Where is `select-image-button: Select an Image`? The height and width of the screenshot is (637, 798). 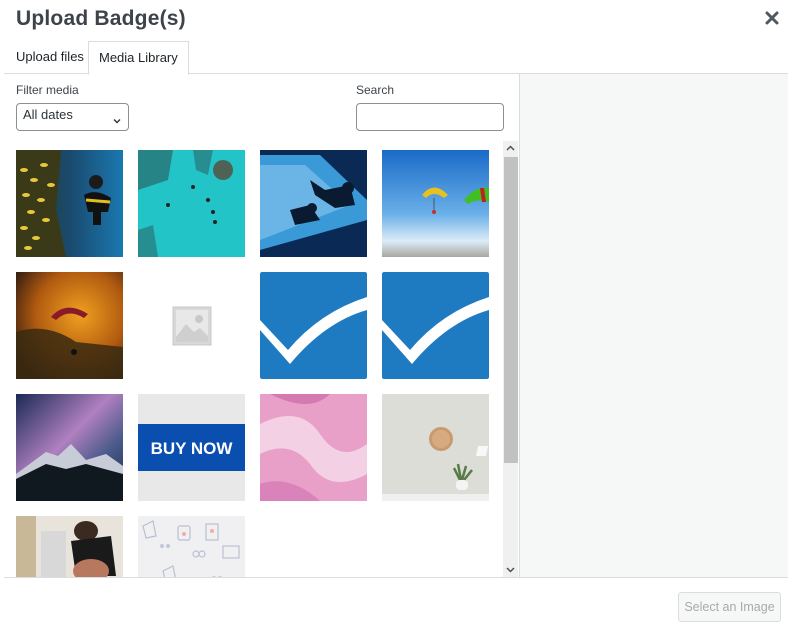 select-image-button: Select an Image is located at coordinates (729, 607).